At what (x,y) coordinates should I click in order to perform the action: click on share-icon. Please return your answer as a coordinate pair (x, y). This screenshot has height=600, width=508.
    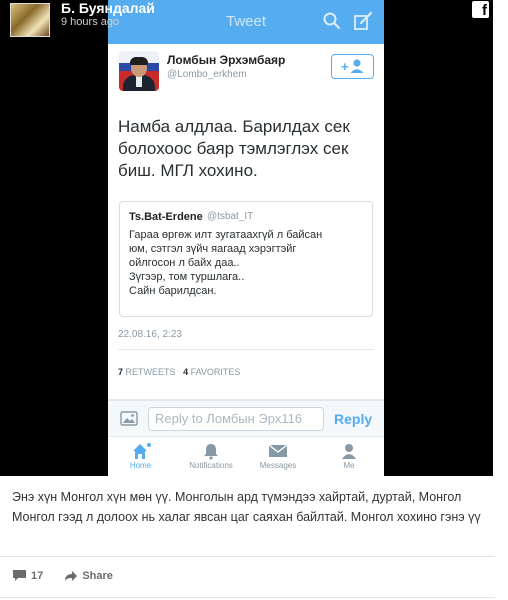
    Looking at the image, I should click on (71, 575).